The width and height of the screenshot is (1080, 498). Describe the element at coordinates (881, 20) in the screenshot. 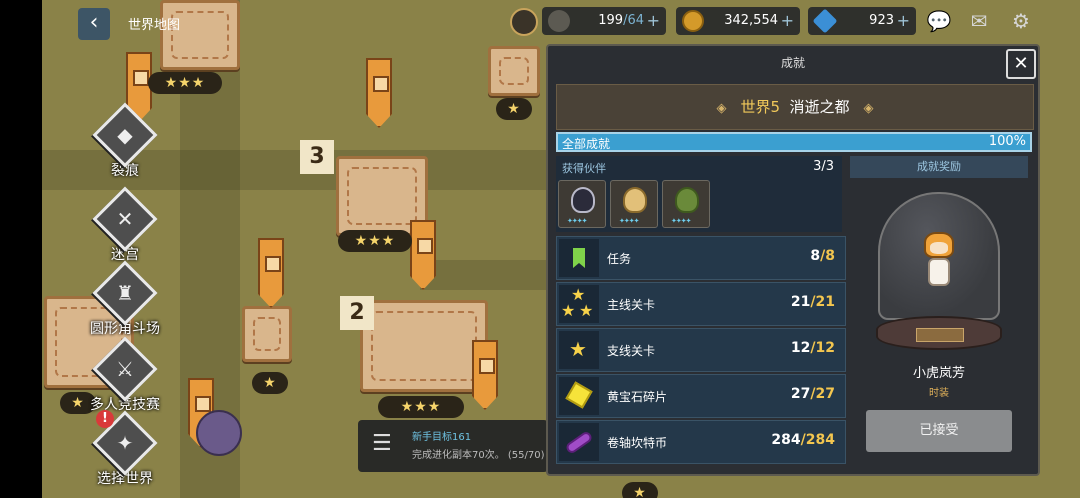

I see `gem-value: 923` at that location.